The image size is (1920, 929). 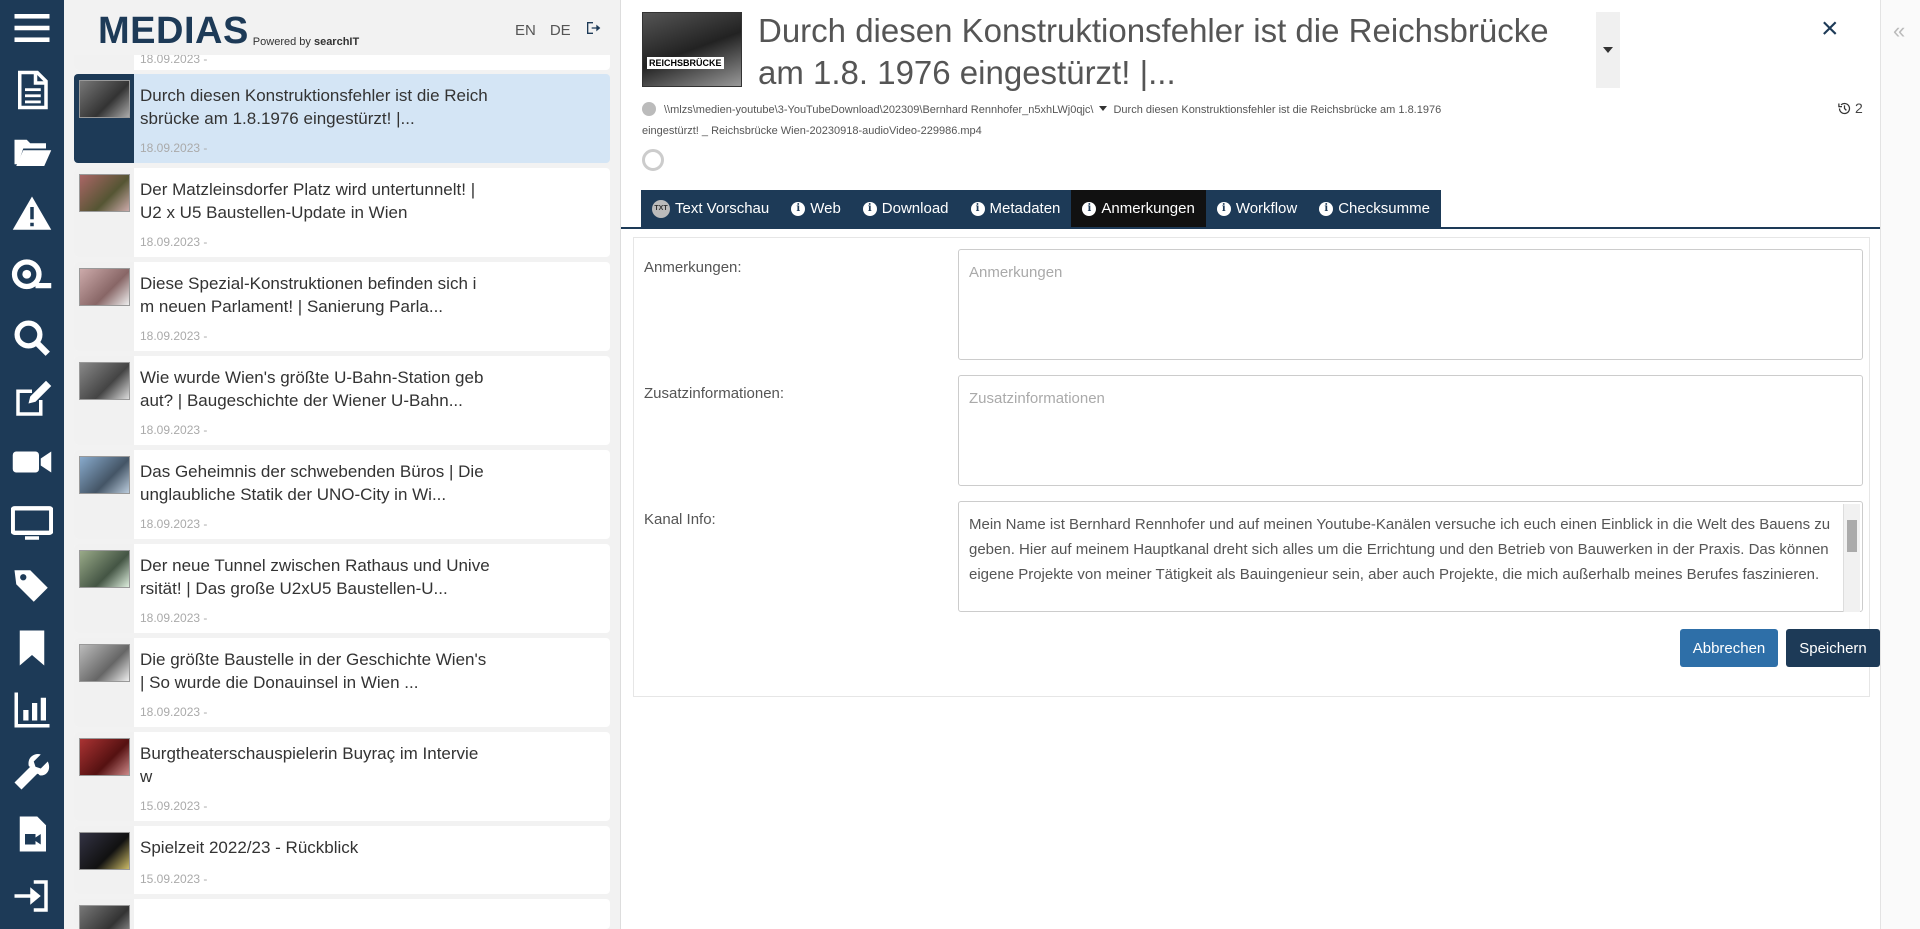 What do you see at coordinates (685, 63) in the screenshot?
I see `thumbnail-caption: REICHSBRÜCKE` at bounding box center [685, 63].